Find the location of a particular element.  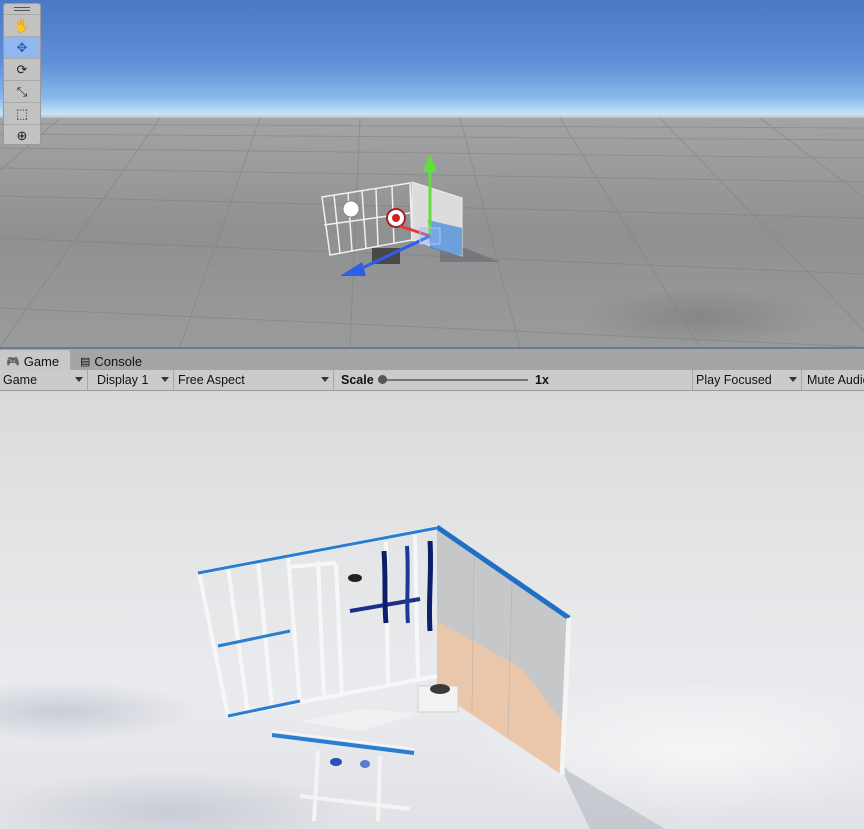

gizmo-plane-handle is located at coordinates (430, 236).